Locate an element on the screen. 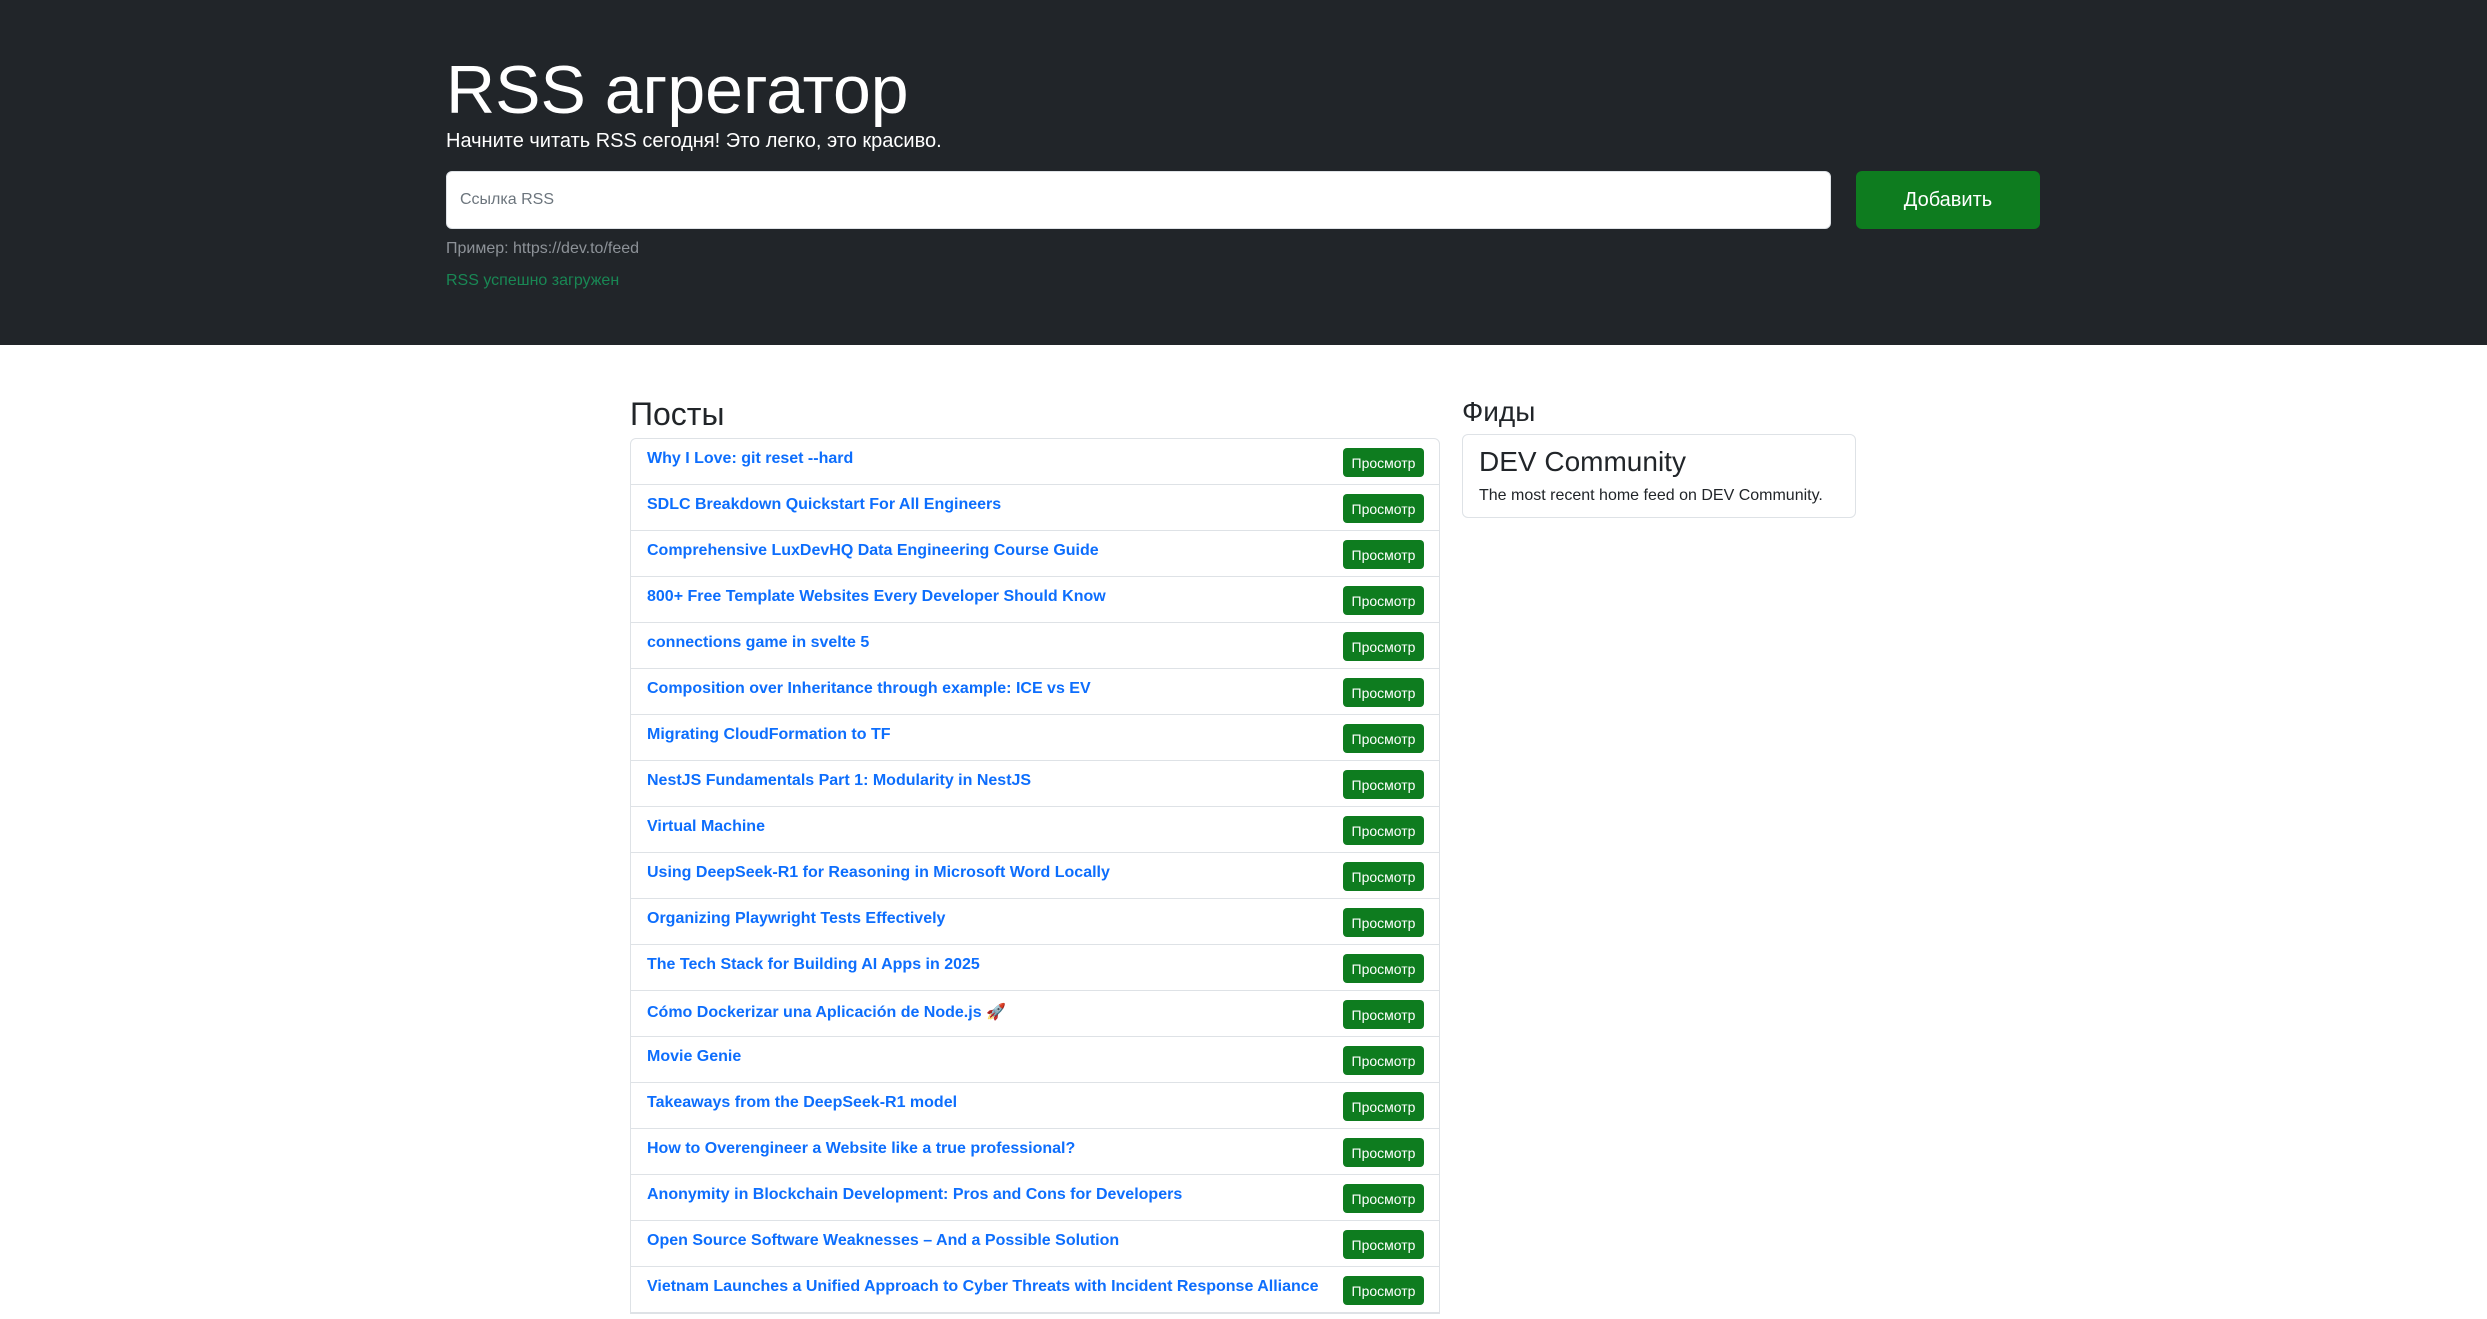  rss-url-input is located at coordinates (1138, 200).